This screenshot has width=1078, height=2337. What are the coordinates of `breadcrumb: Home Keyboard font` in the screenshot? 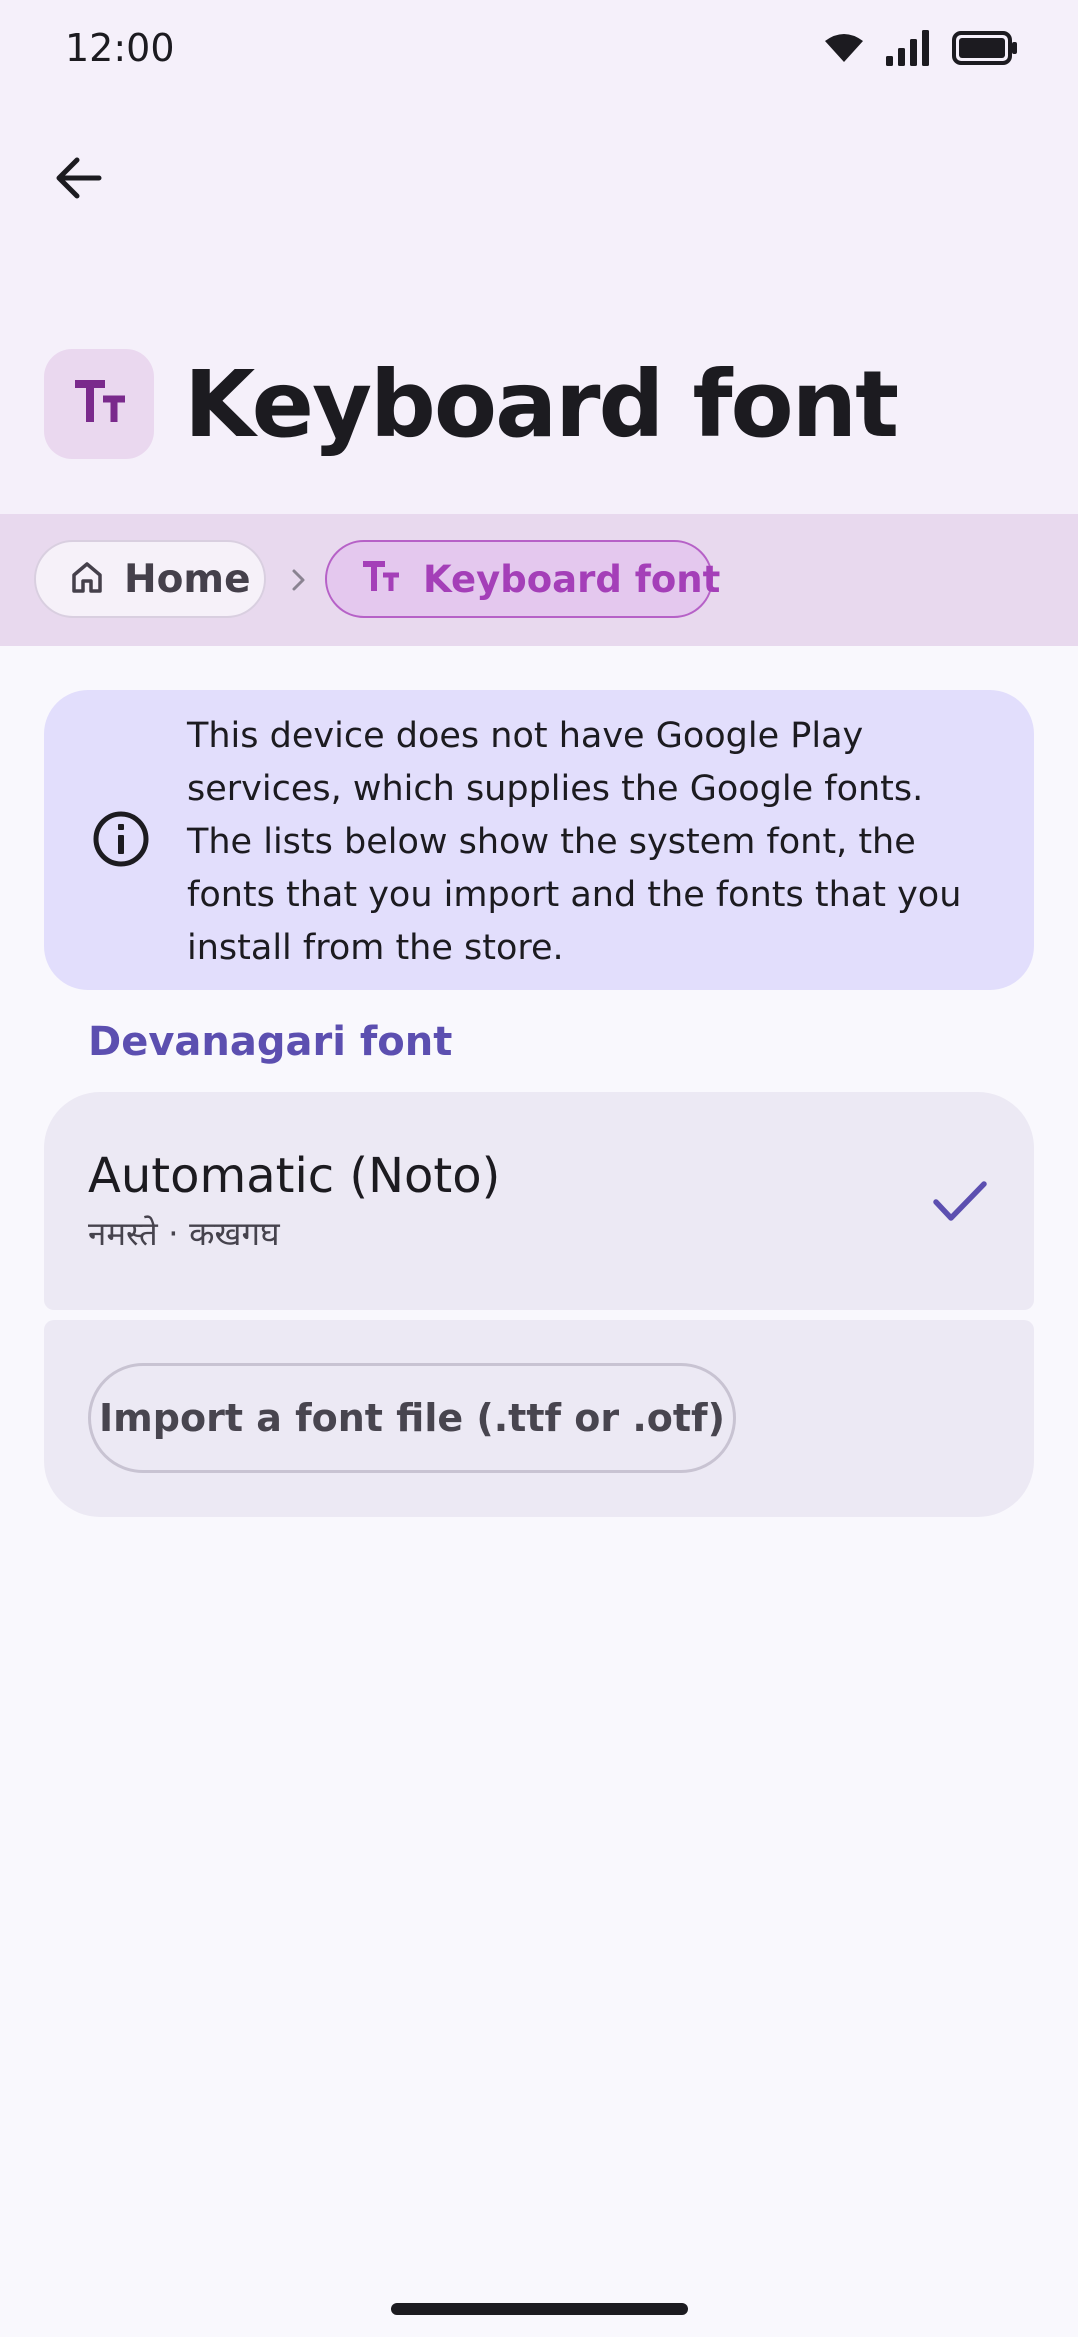 It's located at (539, 580).